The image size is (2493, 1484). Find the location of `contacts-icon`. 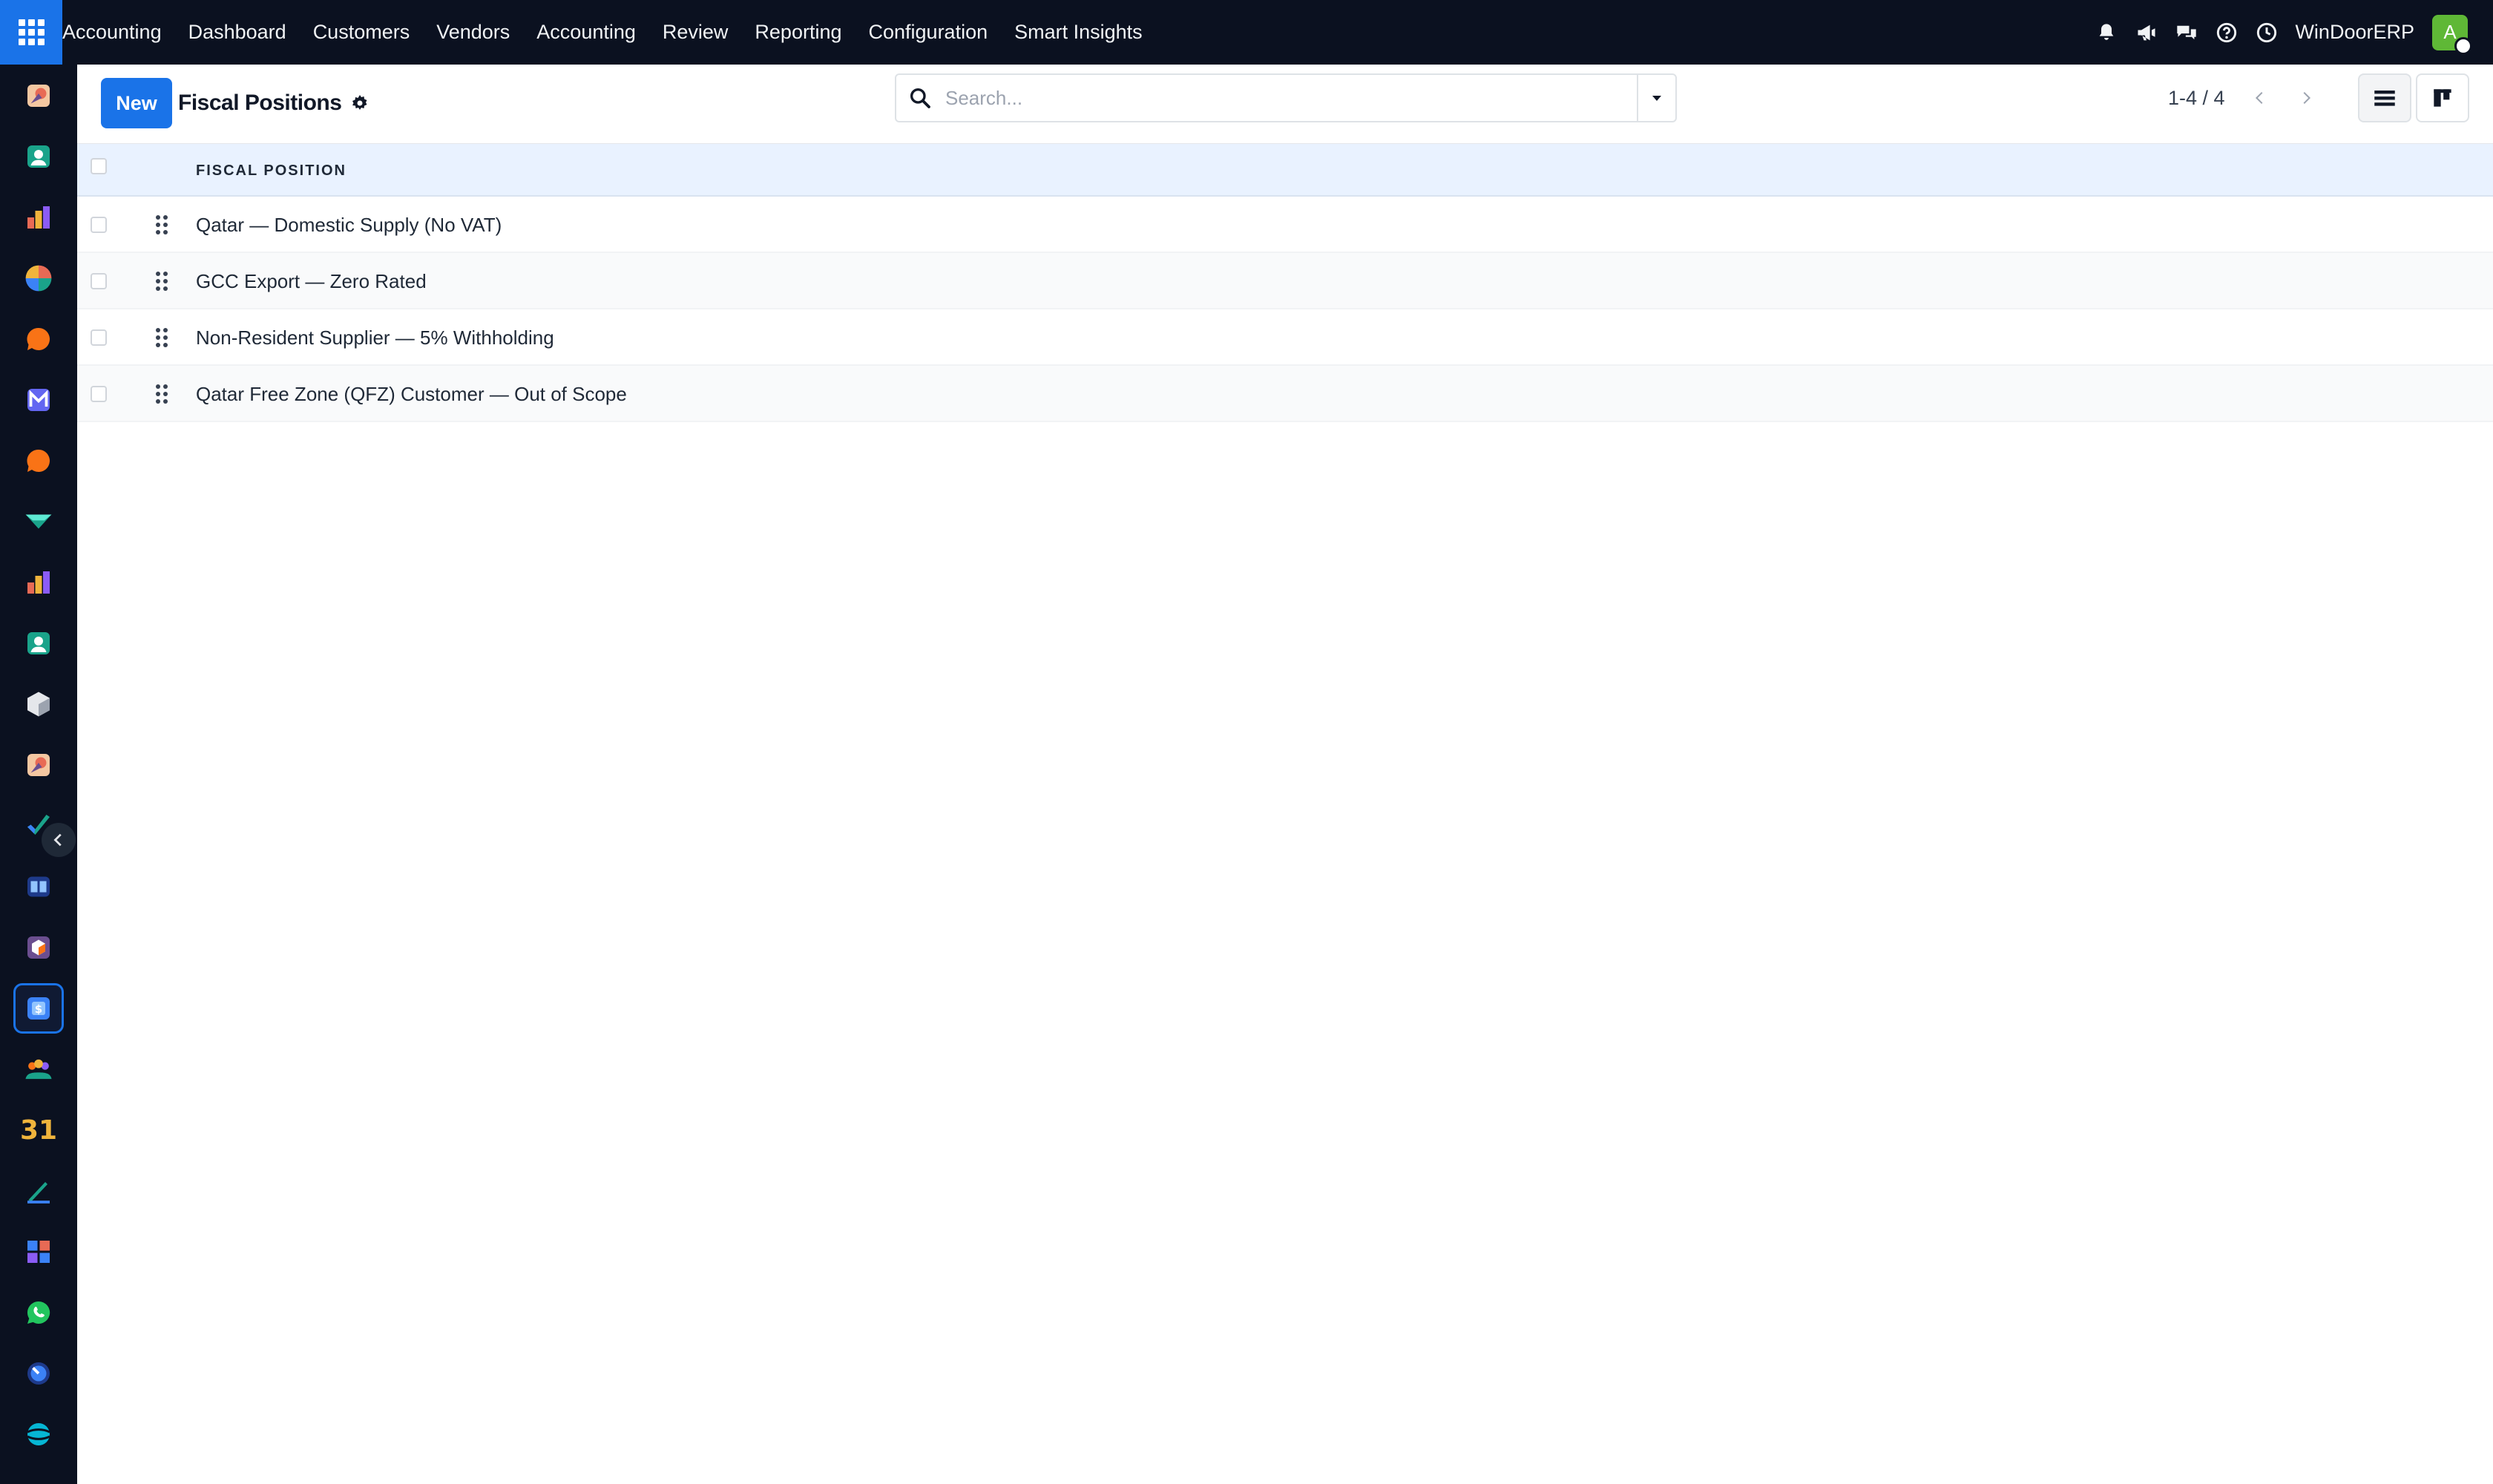

contacts-icon is located at coordinates (38, 156).